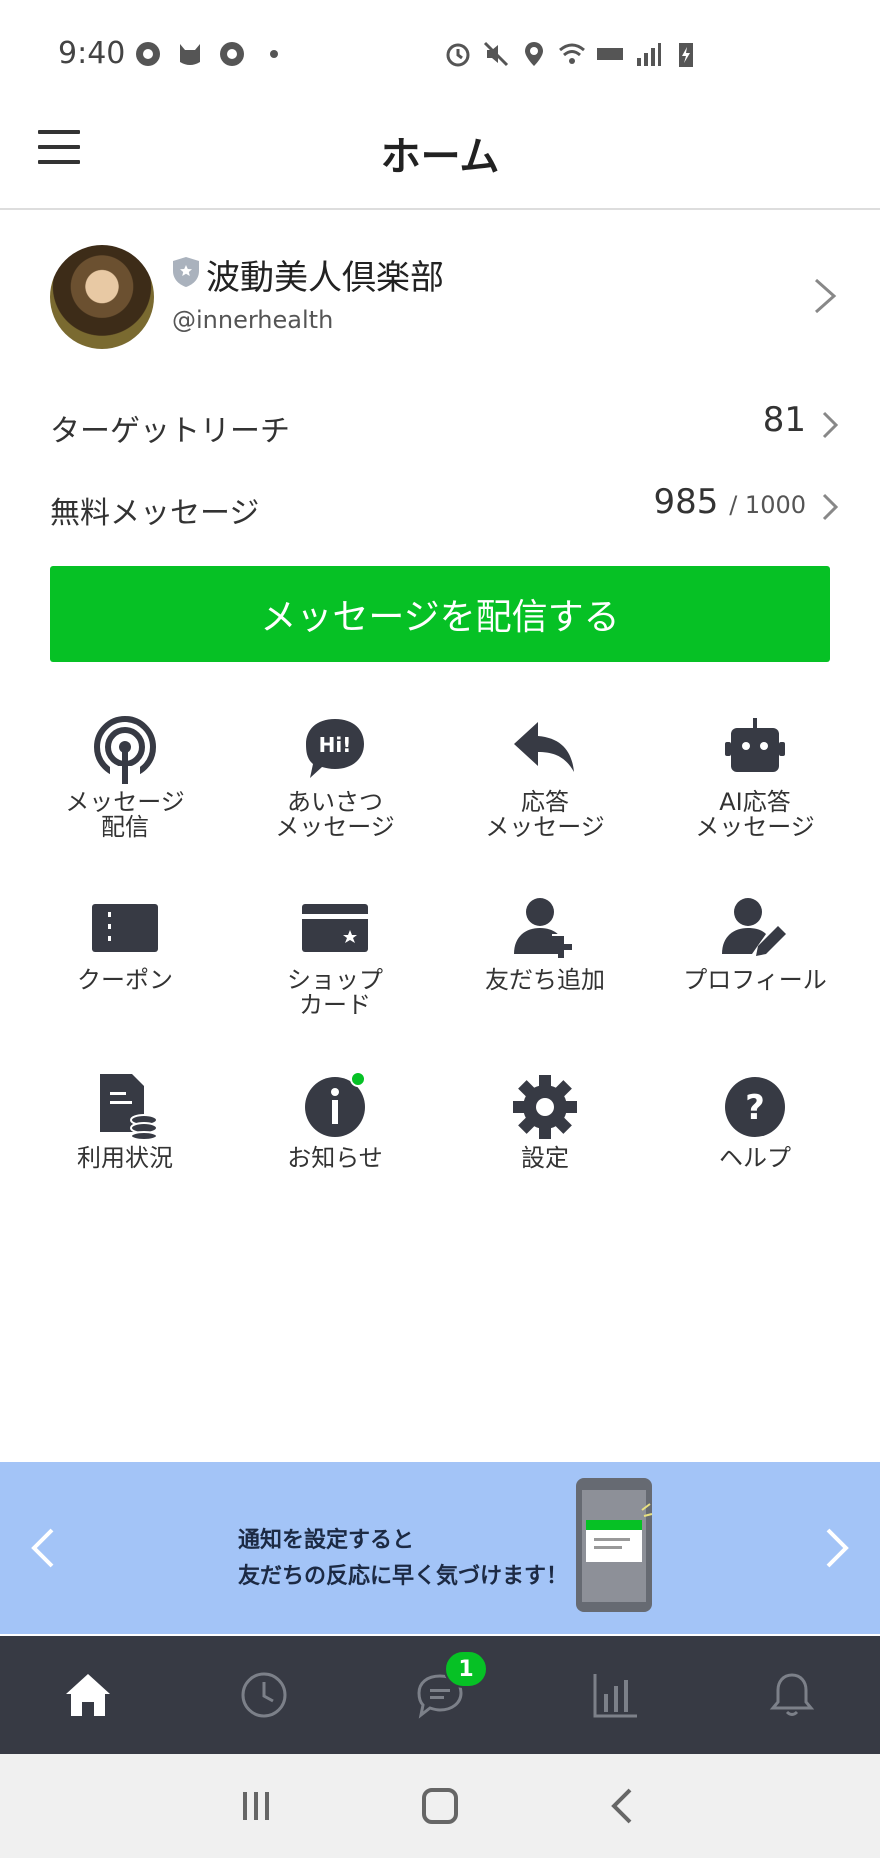 The height and width of the screenshot is (1858, 880). I want to click on free-messages-row: 無料メッセージ 985 / 1000, so click(445, 506).